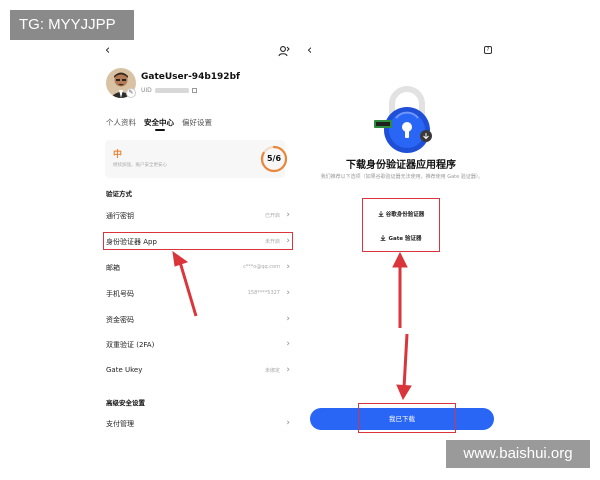 This screenshot has height=480, width=600. I want to click on row-payment-management: 支付管理 ›, so click(200, 424).